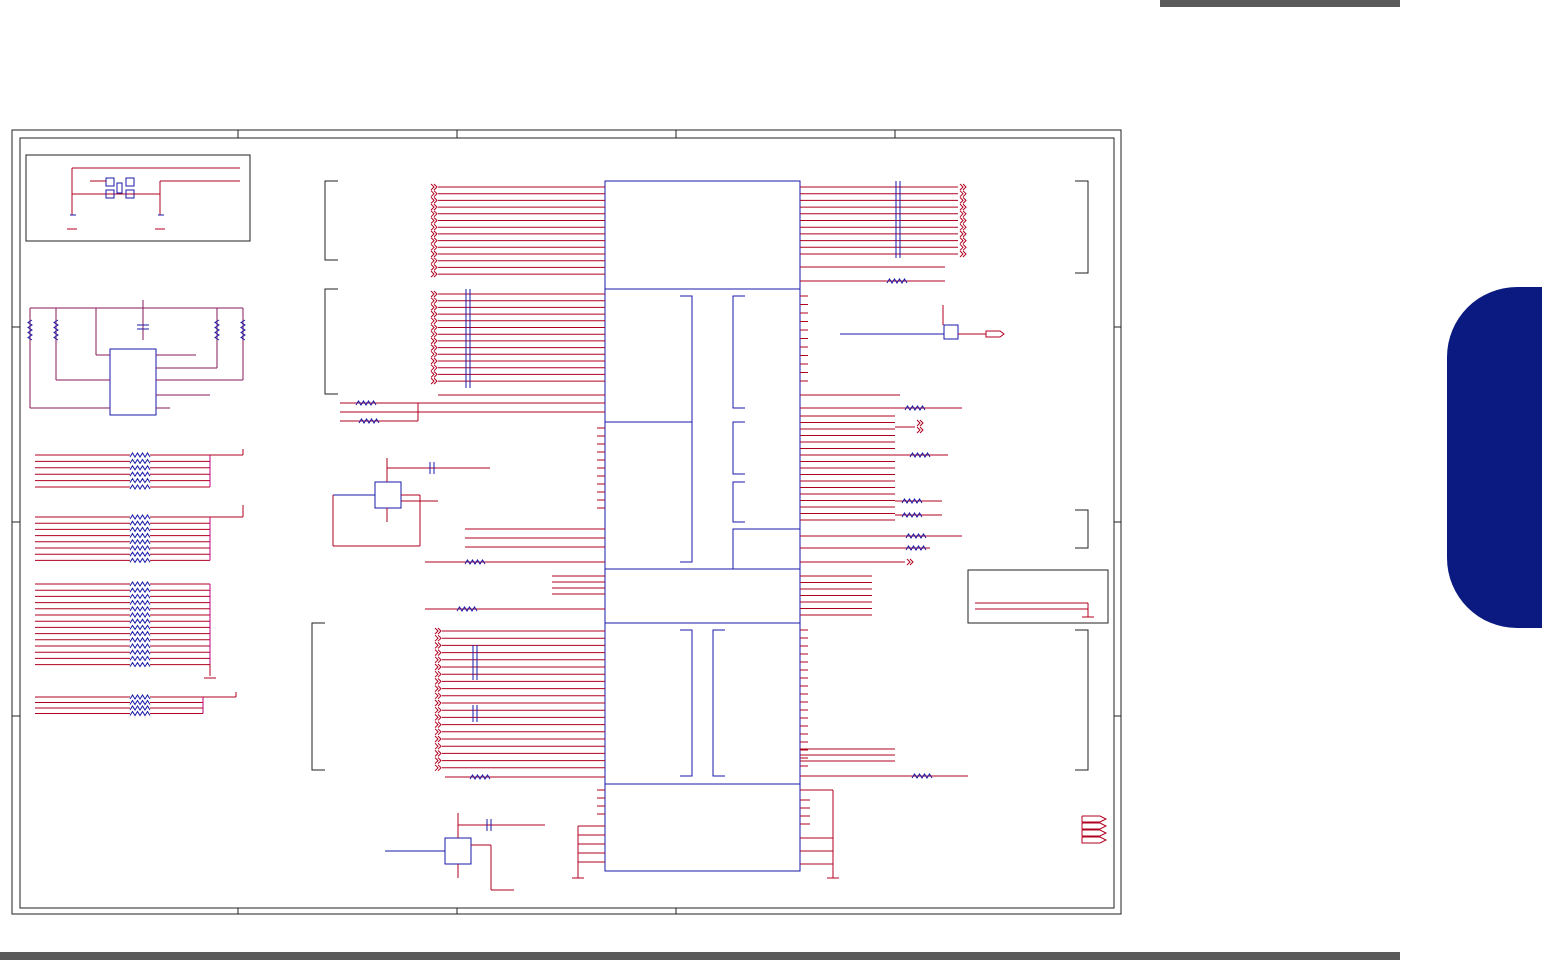 The image size is (1542, 960). Describe the element at coordinates (702, 526) in the screenshot. I see `main-ic` at that location.